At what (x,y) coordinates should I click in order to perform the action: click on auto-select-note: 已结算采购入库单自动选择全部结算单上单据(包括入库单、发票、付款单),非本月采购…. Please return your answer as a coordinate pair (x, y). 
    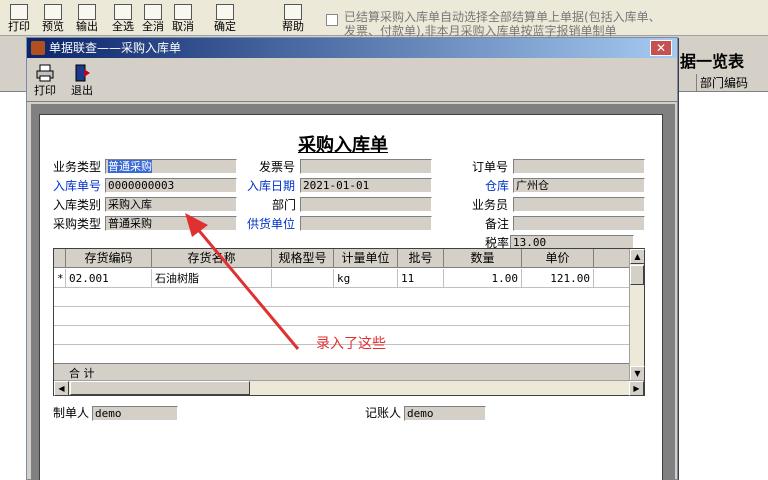
    Looking at the image, I should click on (502, 24).